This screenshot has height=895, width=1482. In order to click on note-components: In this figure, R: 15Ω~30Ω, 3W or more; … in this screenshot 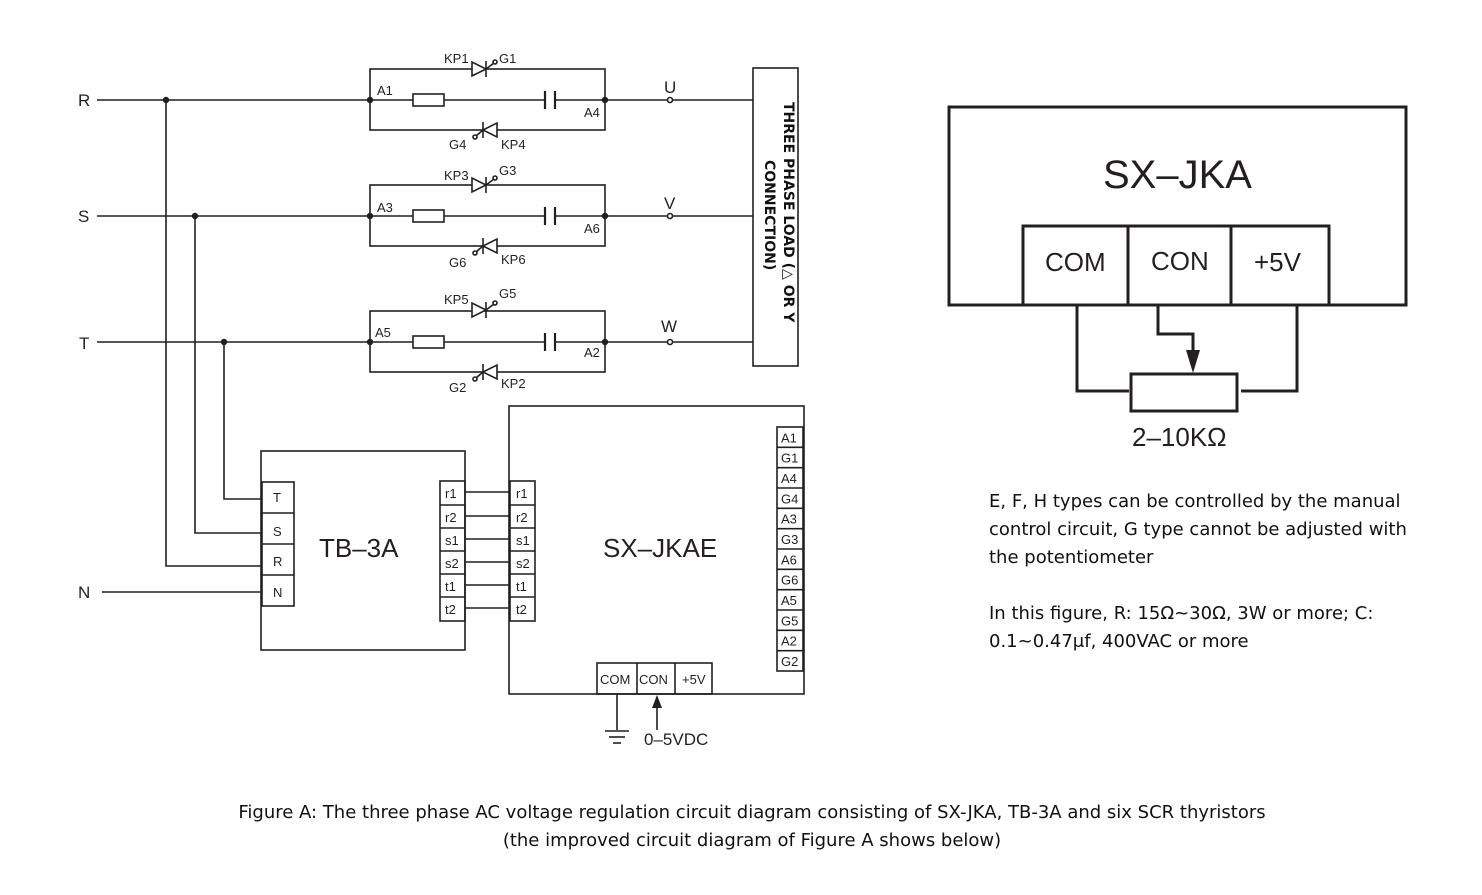, I will do `click(1181, 627)`.